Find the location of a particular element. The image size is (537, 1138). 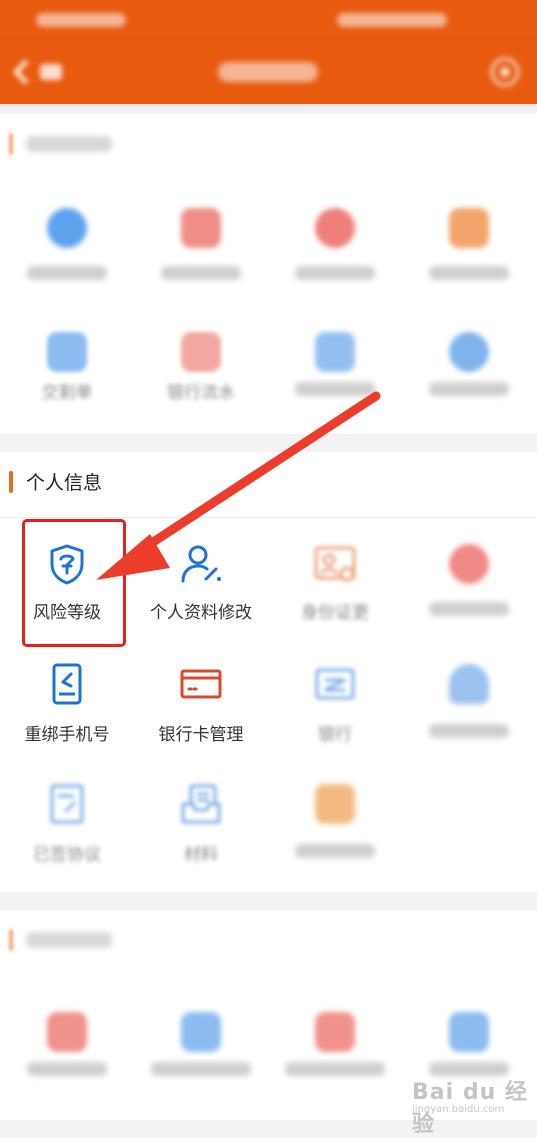

id-card-icon is located at coordinates (335, 564).